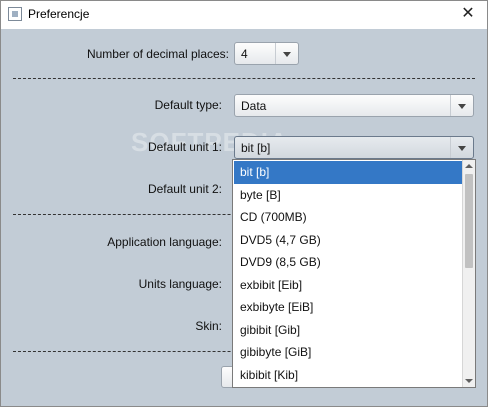 The width and height of the screenshot is (488, 407). Describe the element at coordinates (244, 15) in the screenshot. I see `title-bar: Preferencje ✕` at that location.